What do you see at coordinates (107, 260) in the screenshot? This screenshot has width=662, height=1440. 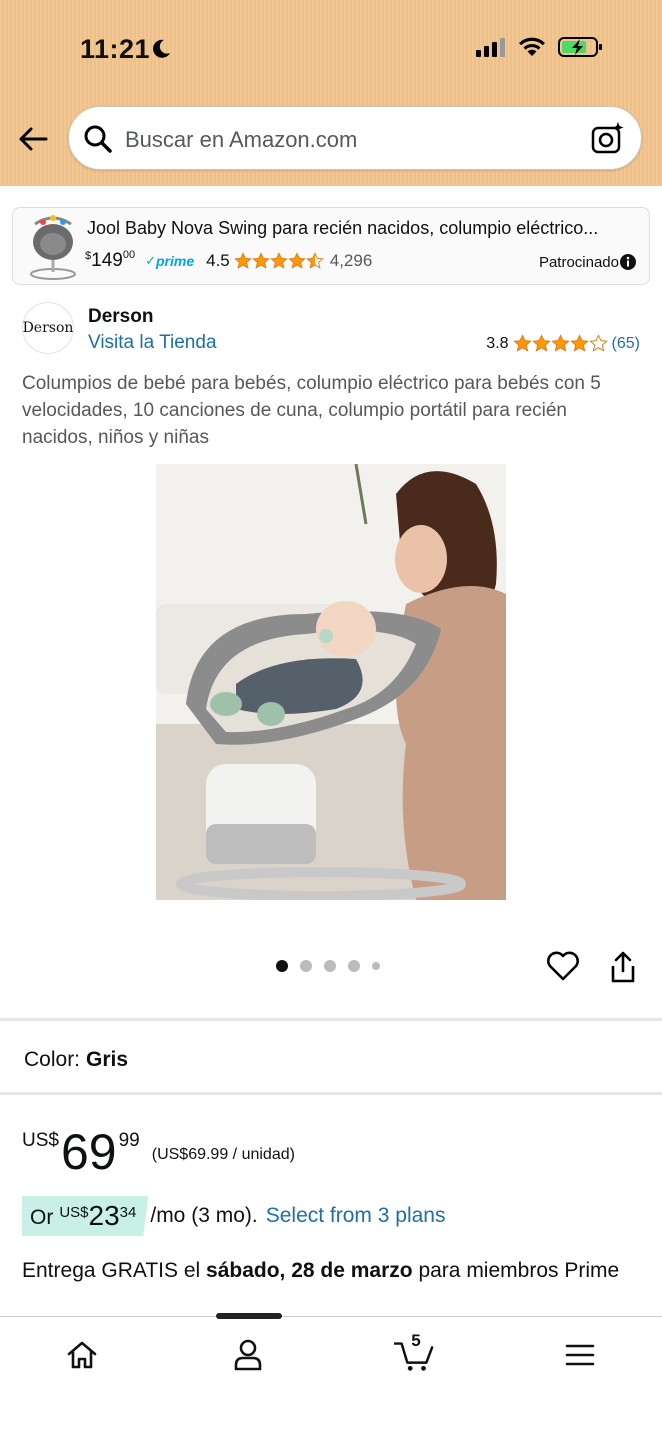 I see `sponsored-price-whole: 149` at bounding box center [107, 260].